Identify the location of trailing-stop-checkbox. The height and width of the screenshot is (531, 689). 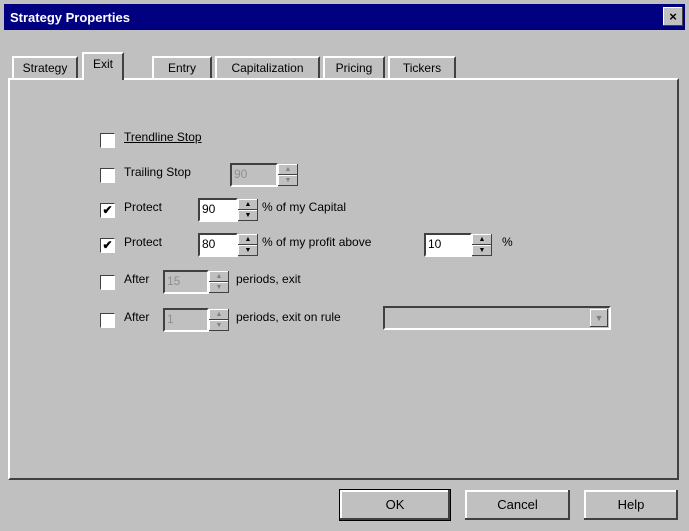
(107, 175).